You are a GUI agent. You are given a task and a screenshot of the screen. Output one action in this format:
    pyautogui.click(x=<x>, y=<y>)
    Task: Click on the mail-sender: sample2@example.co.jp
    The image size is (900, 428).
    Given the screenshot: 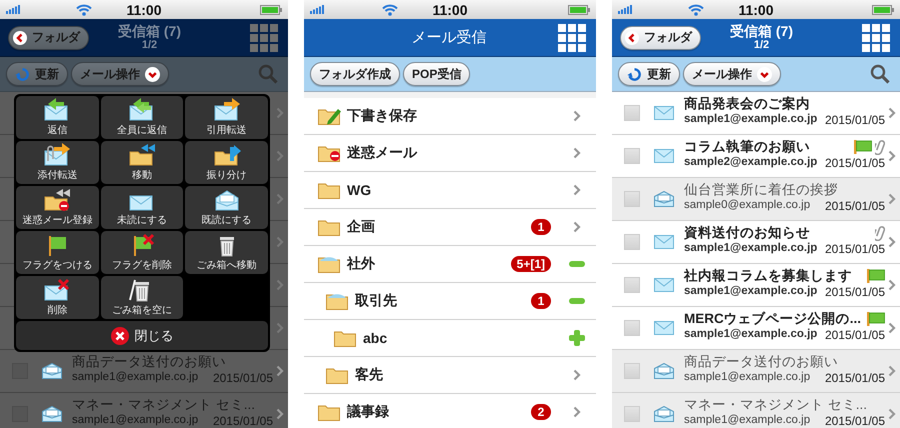 What is the action you would take?
    pyautogui.click(x=751, y=163)
    